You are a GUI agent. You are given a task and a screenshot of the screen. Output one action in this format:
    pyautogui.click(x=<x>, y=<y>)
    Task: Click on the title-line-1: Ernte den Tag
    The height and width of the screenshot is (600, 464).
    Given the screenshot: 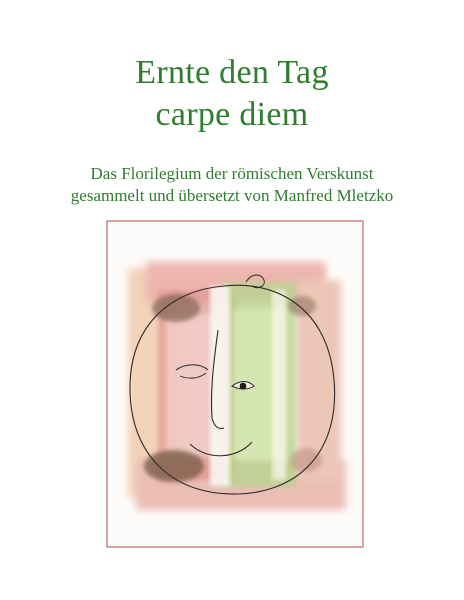 What is the action you would take?
    pyautogui.click(x=232, y=72)
    